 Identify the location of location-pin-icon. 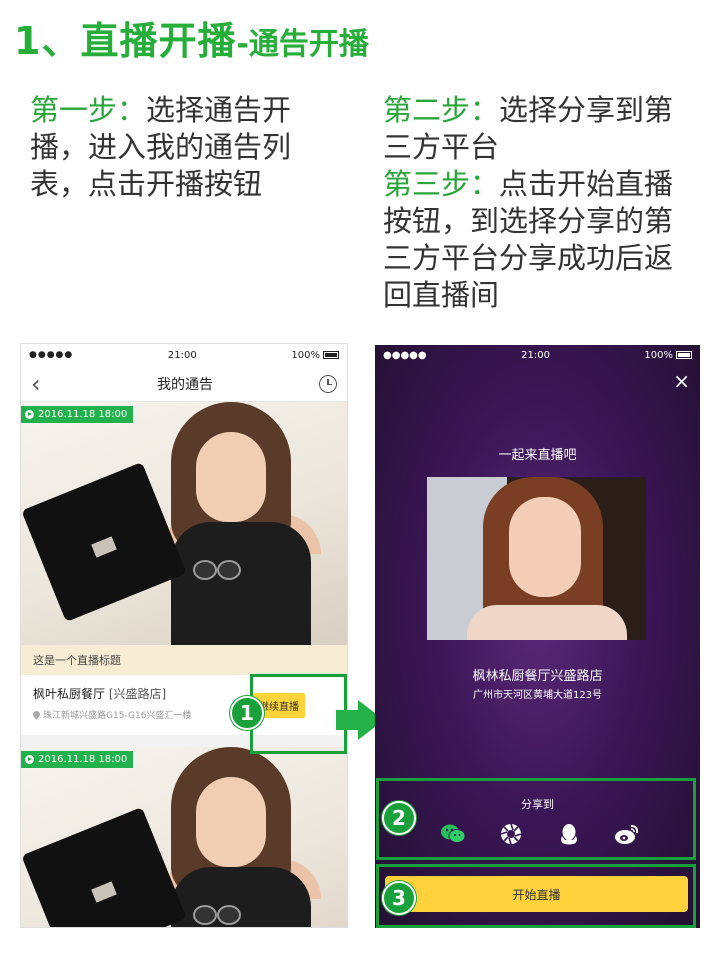
(36, 714).